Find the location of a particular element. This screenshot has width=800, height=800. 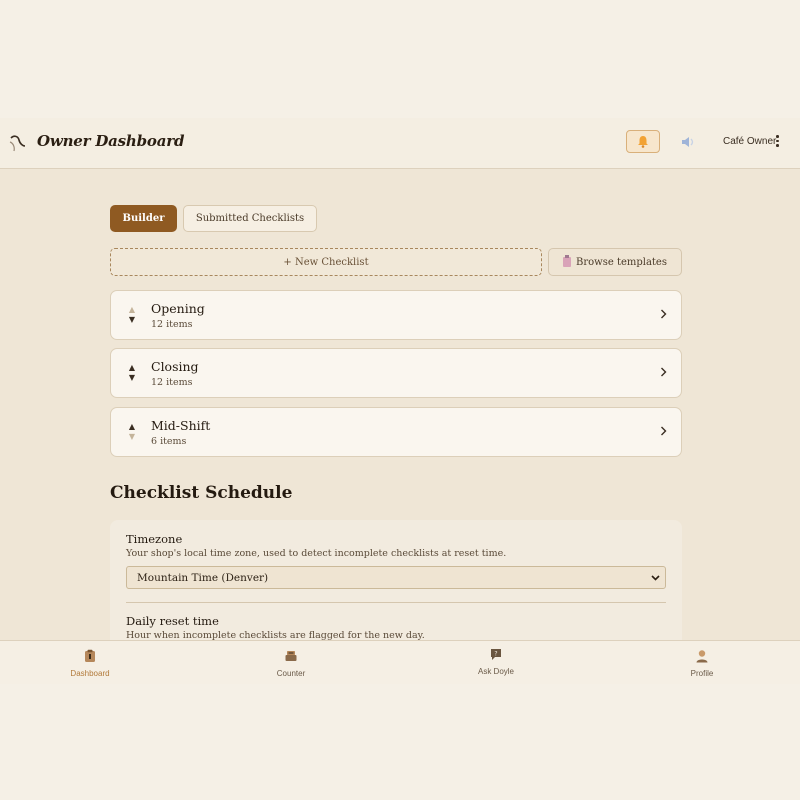

reset-time-label: Daily reset time is located at coordinates (172, 621).